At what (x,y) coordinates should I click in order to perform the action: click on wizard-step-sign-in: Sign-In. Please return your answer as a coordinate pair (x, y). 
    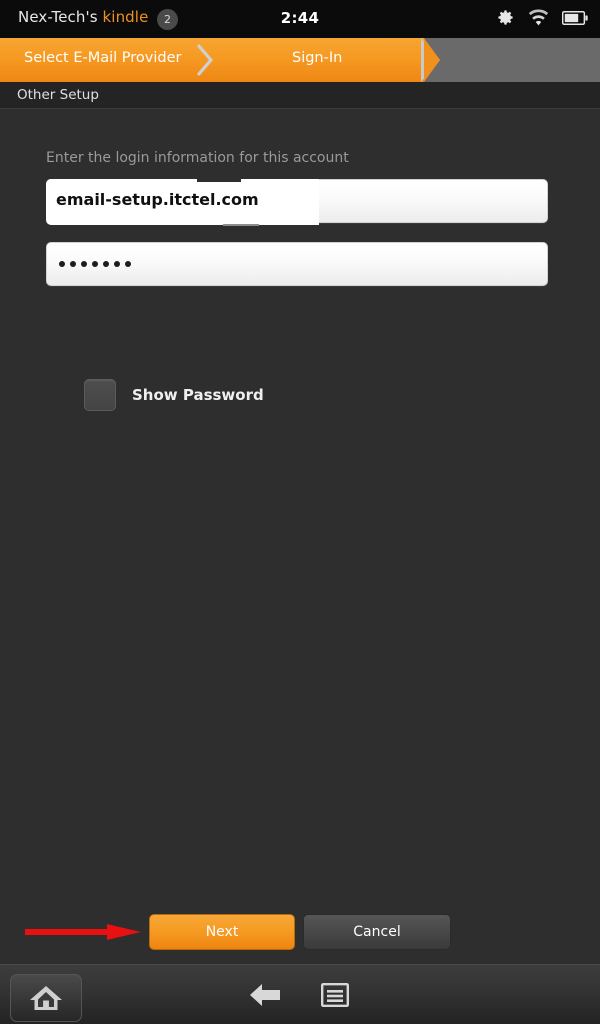
    Looking at the image, I should click on (317, 58).